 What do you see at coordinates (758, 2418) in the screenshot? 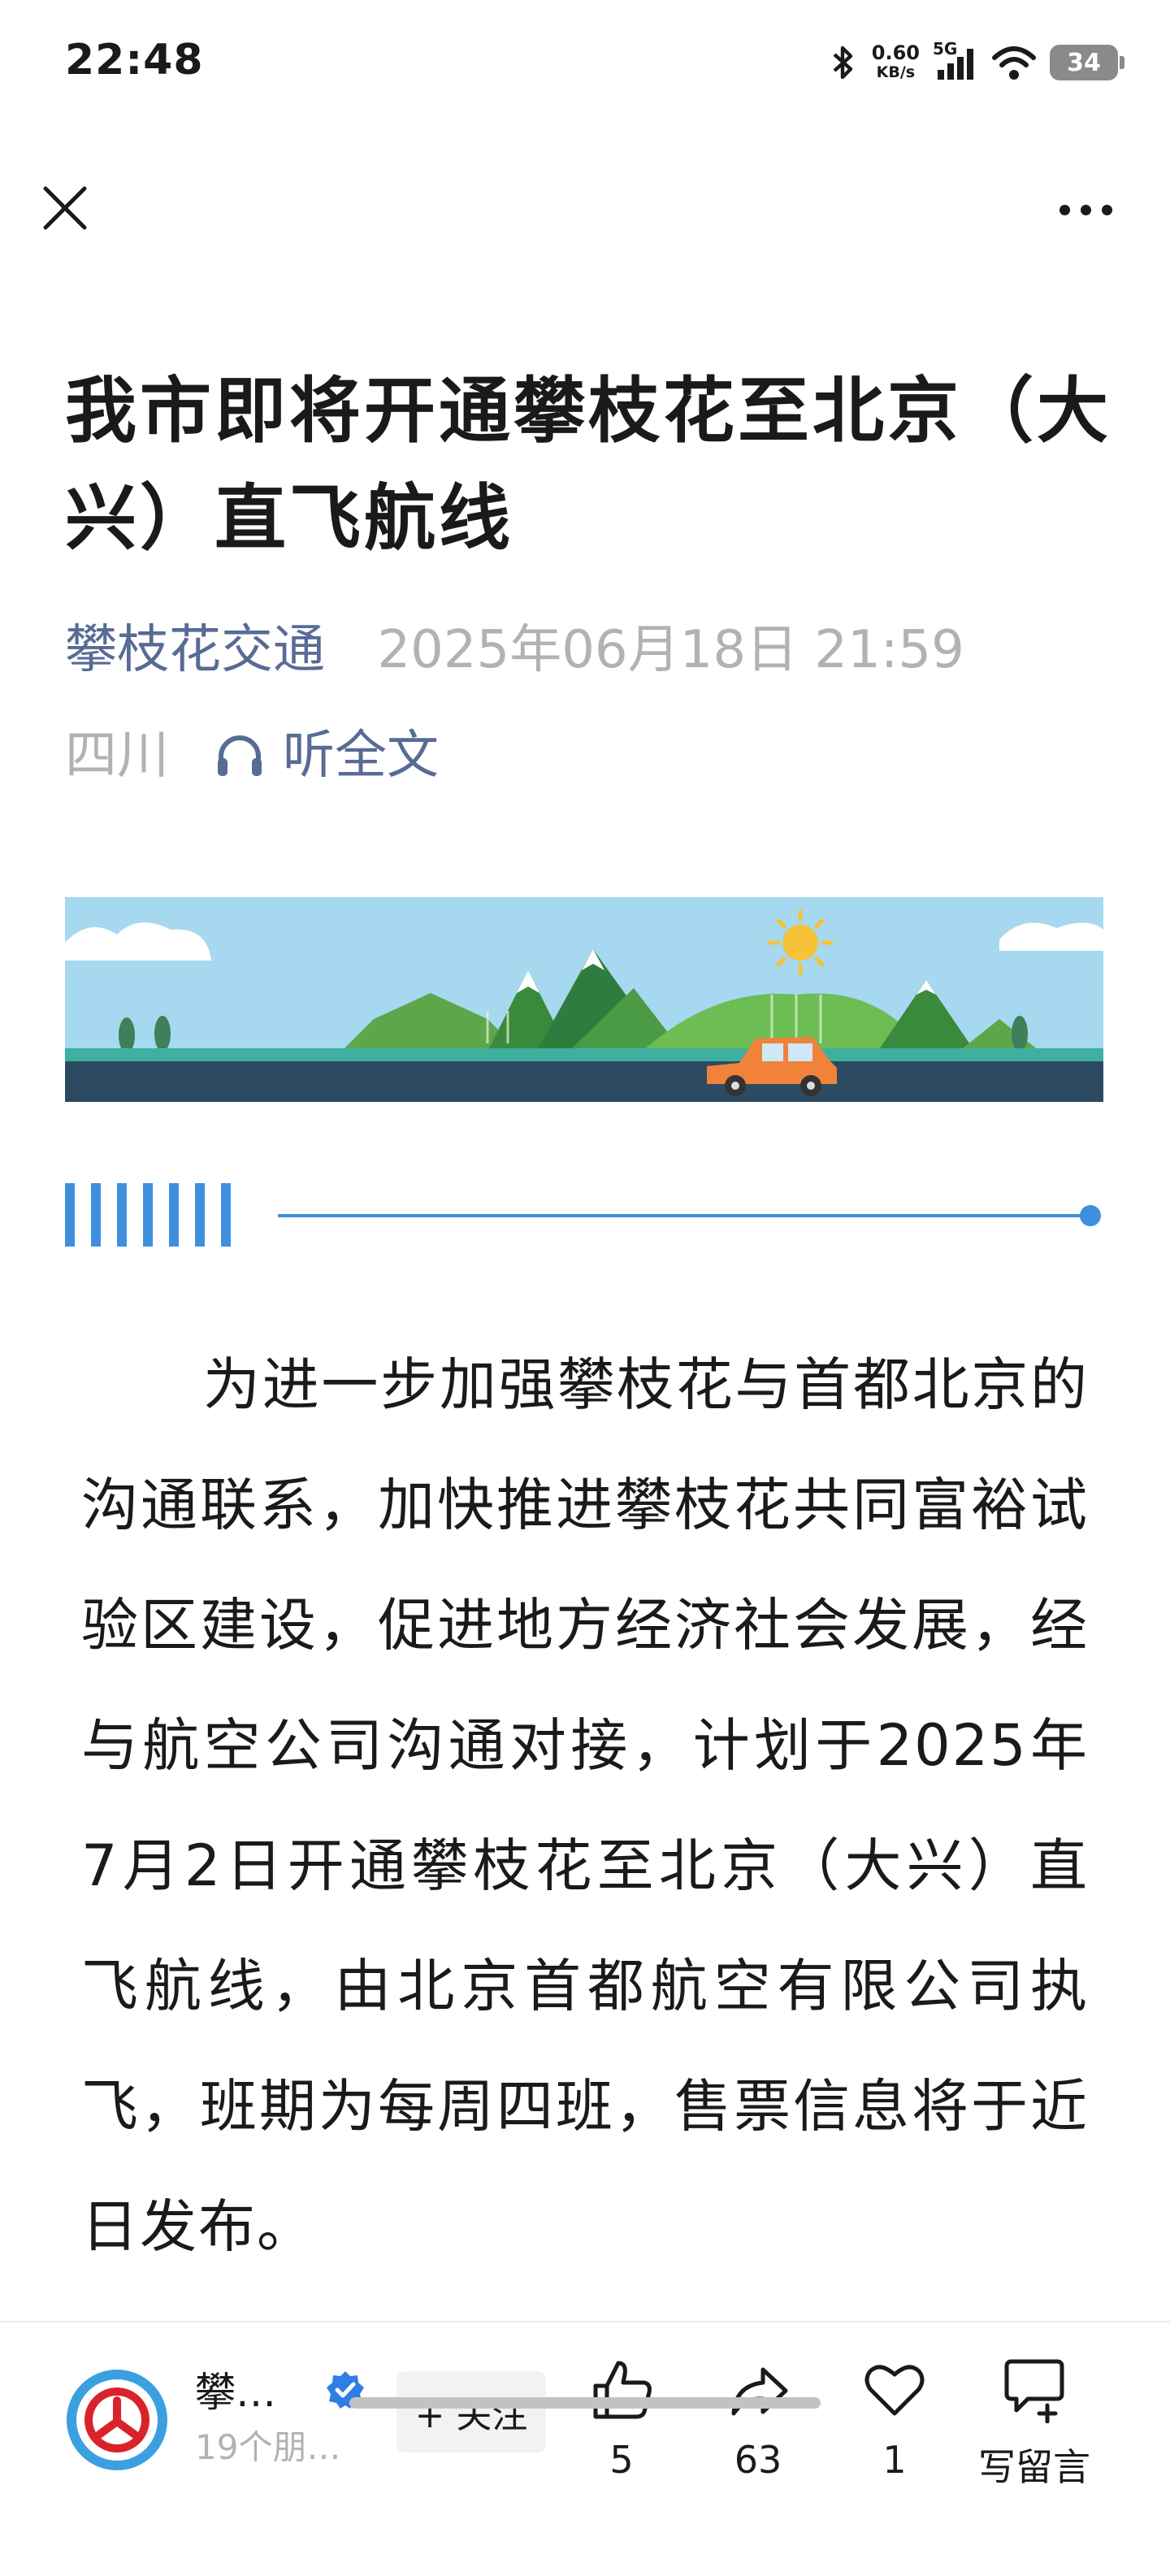
I see `share-button: 63` at bounding box center [758, 2418].